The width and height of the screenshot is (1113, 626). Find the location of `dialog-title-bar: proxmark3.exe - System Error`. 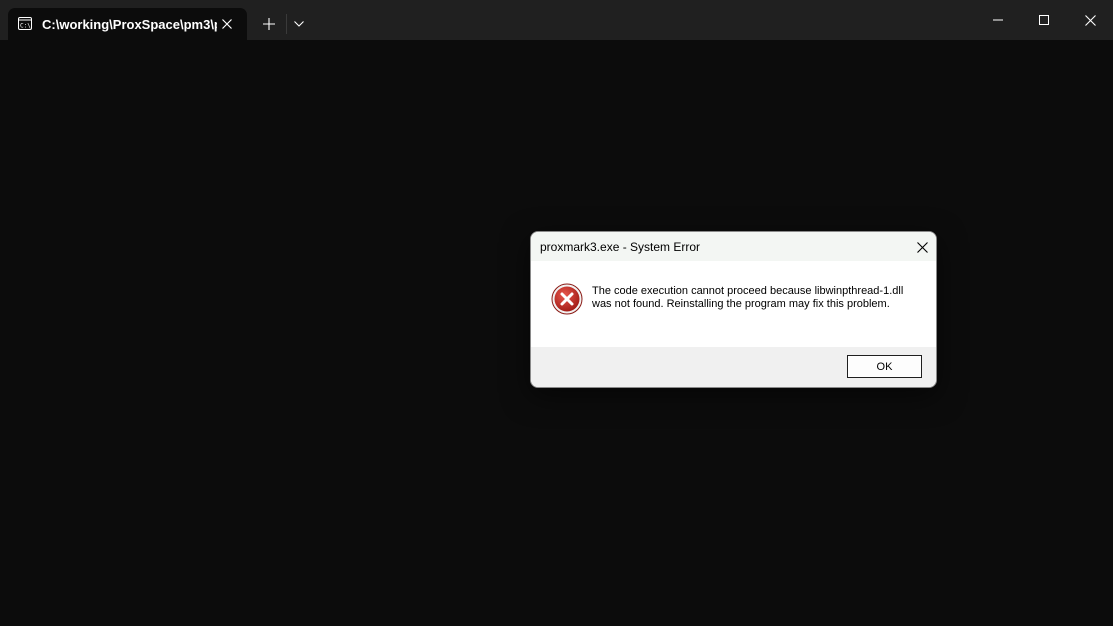

dialog-title-bar: proxmark3.exe - System Error is located at coordinates (733, 246).